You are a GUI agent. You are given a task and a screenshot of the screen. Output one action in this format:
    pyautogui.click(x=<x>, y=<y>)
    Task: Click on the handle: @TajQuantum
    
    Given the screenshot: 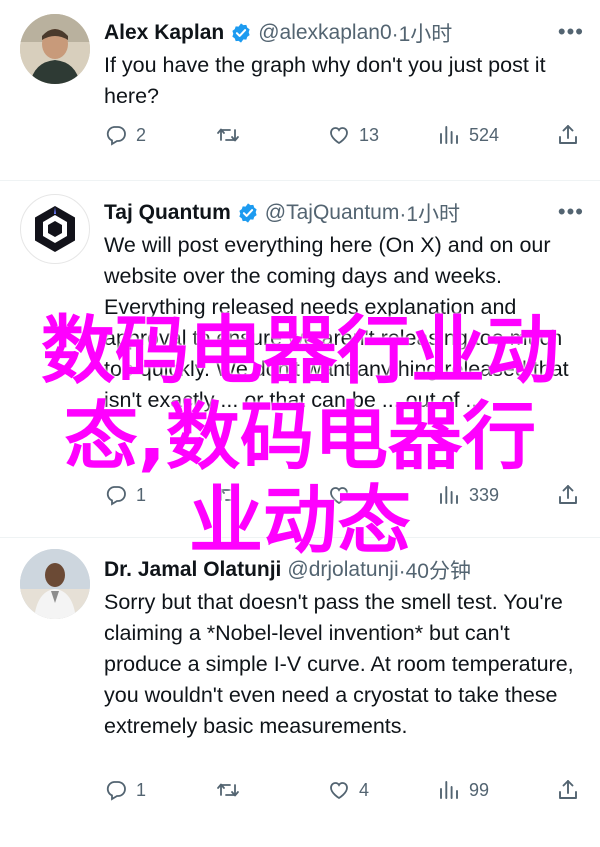 What is the action you would take?
    pyautogui.click(x=332, y=213)
    